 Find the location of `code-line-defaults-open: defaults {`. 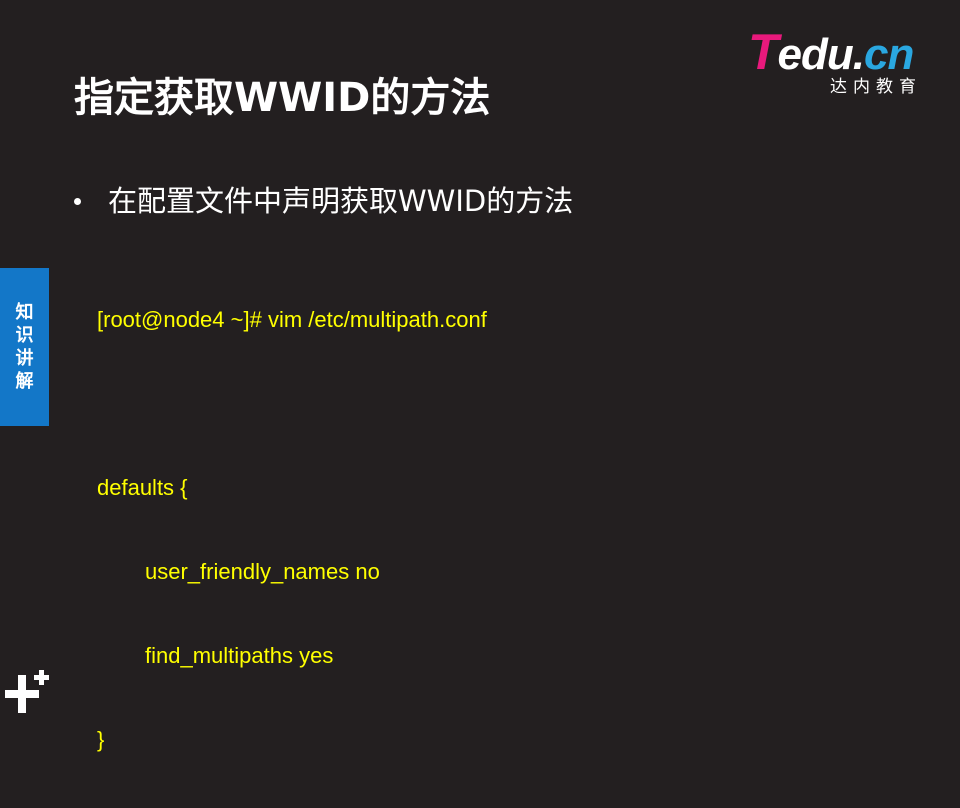

code-line-defaults-open: defaults { is located at coordinates (142, 487).